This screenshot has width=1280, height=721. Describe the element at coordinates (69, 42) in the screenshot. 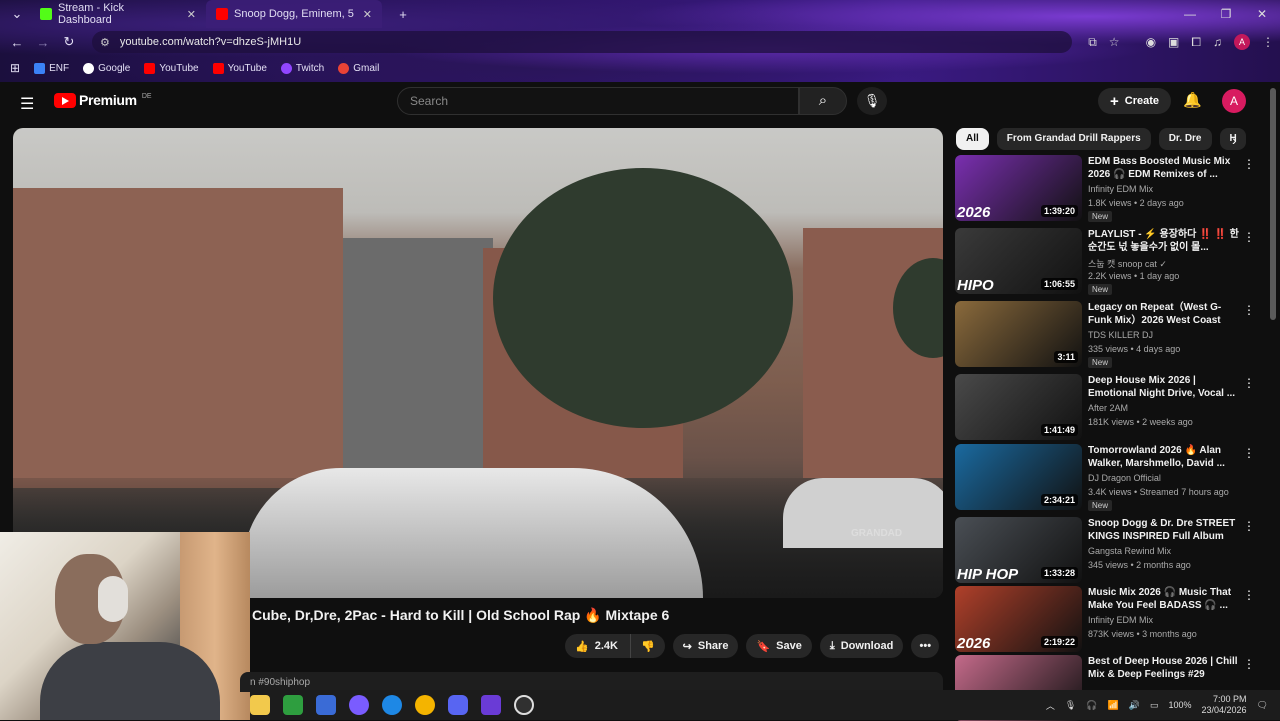

I see `reload-icon: ↻` at that location.